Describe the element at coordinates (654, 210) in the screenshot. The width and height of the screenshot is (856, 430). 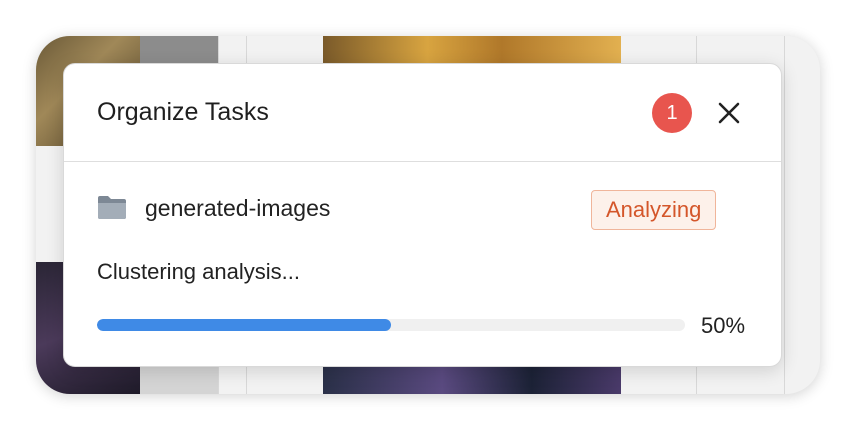
I see `status-badge: Analyzing` at that location.